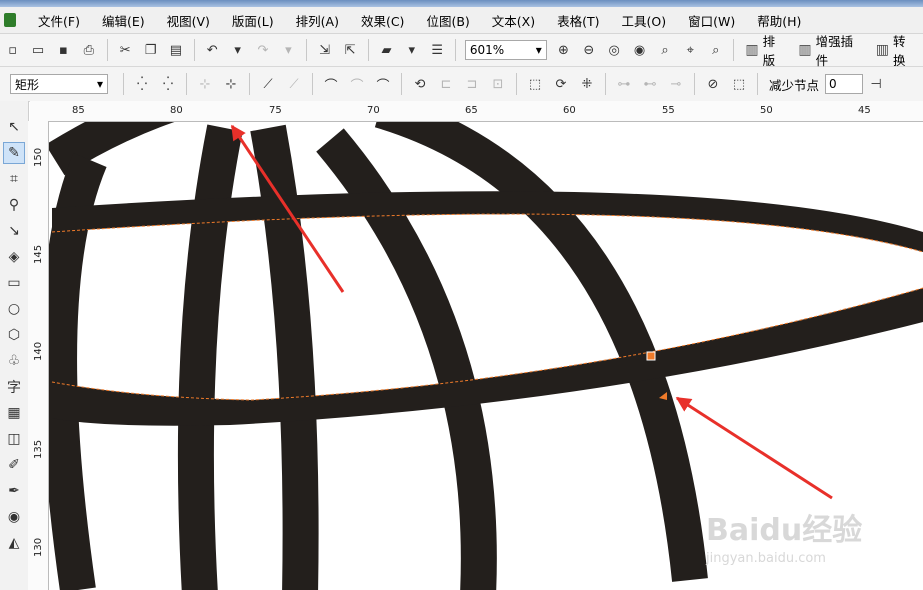  Describe the element at coordinates (38, 157) in the screenshot. I see `ruler-label: 150` at that location.